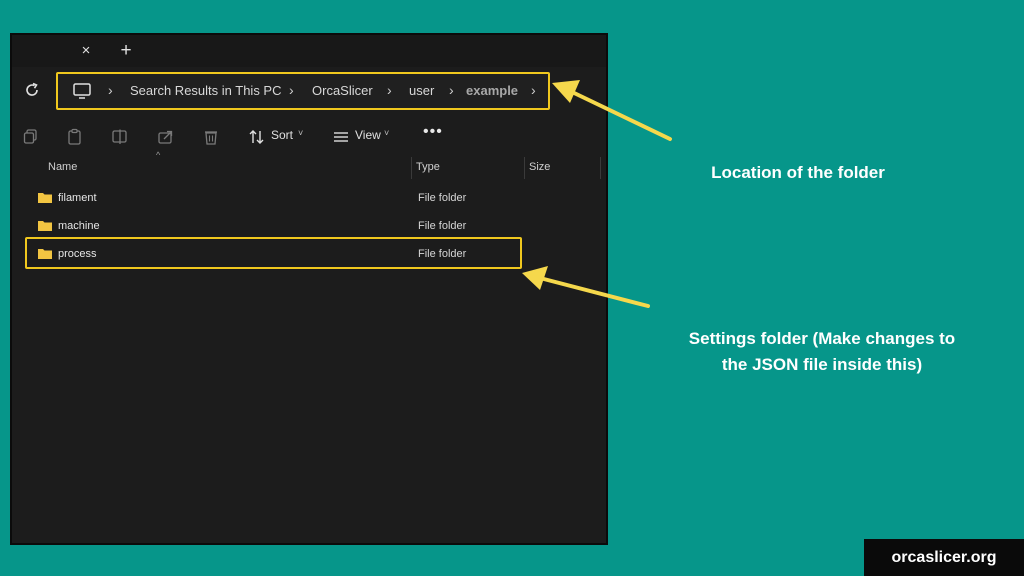 The image size is (1024, 576). What do you see at coordinates (822, 364) in the screenshot?
I see `annotation-settings-line2: the JSON file inside this)` at bounding box center [822, 364].